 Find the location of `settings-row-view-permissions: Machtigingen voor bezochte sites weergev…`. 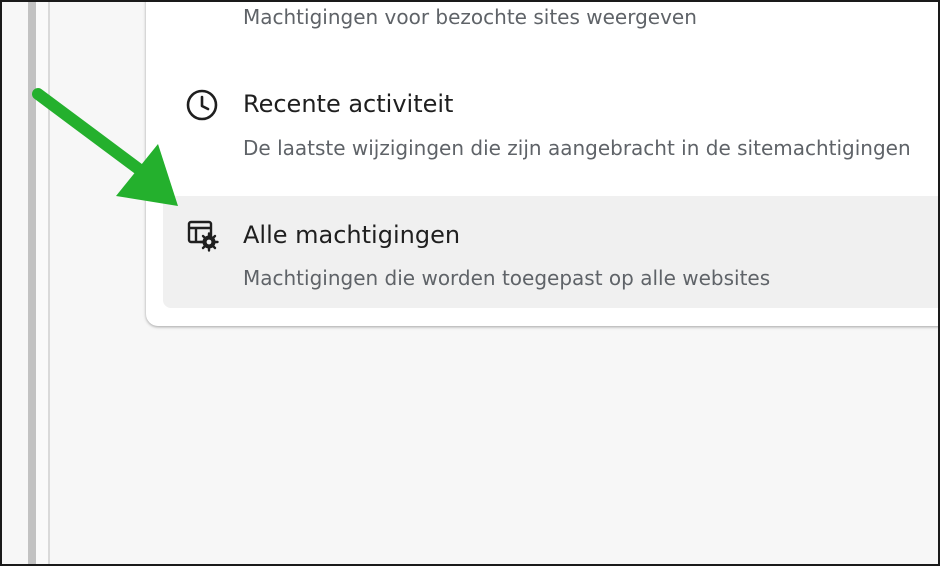

settings-row-view-permissions: Machtigingen voor bezochte sites weergev… is located at coordinates (551, 33).